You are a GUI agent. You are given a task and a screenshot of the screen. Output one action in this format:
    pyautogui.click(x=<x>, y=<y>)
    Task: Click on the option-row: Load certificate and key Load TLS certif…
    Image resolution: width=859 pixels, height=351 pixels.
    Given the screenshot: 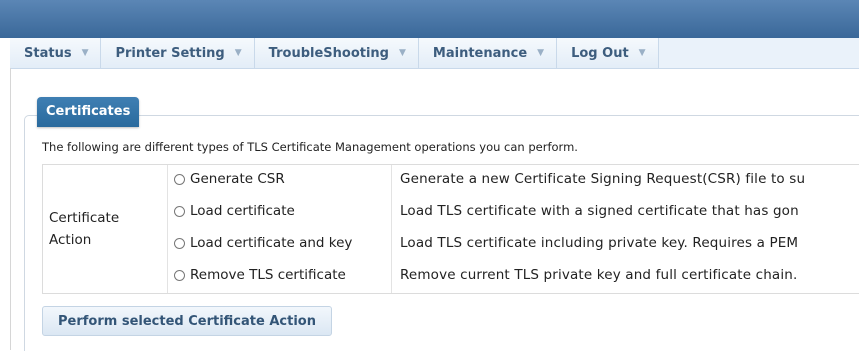 What is the action you would take?
    pyautogui.click(x=451, y=245)
    